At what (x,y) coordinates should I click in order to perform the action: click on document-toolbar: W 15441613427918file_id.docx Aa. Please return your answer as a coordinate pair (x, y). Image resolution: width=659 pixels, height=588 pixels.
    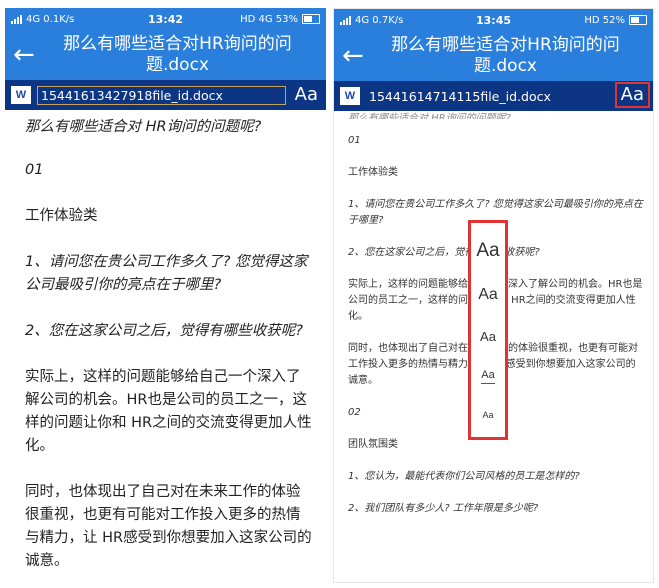
    Looking at the image, I should click on (165, 95).